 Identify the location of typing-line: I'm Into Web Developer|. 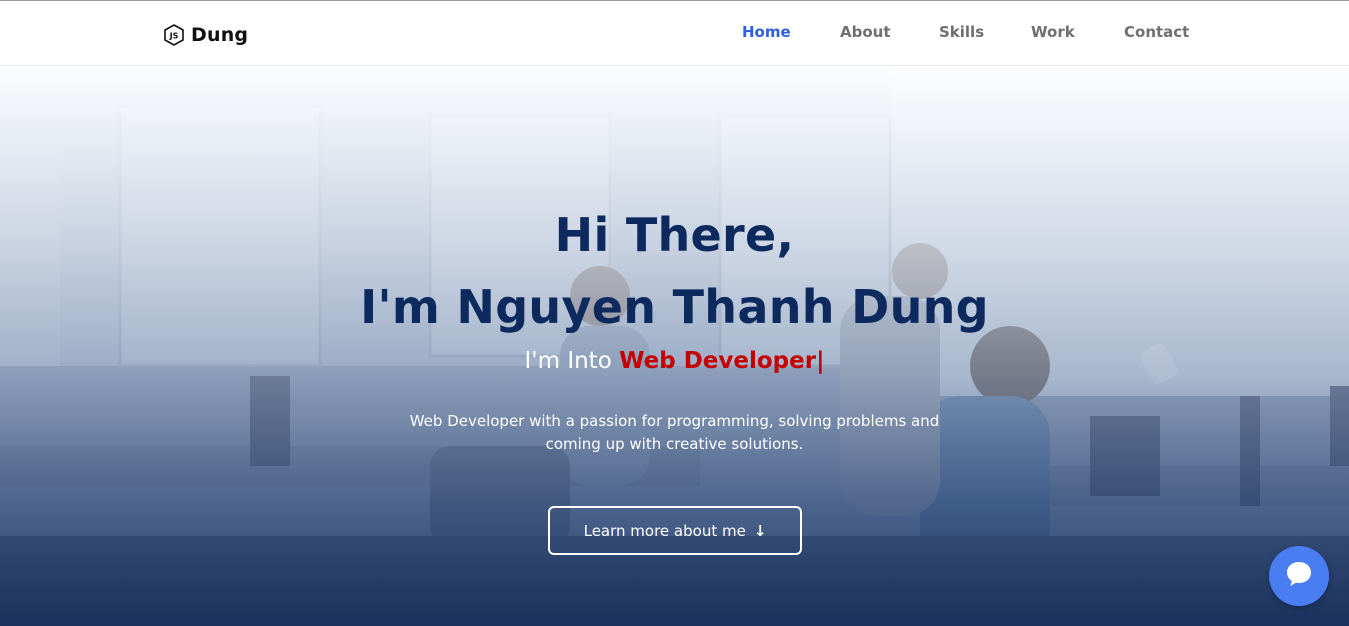
(674, 361).